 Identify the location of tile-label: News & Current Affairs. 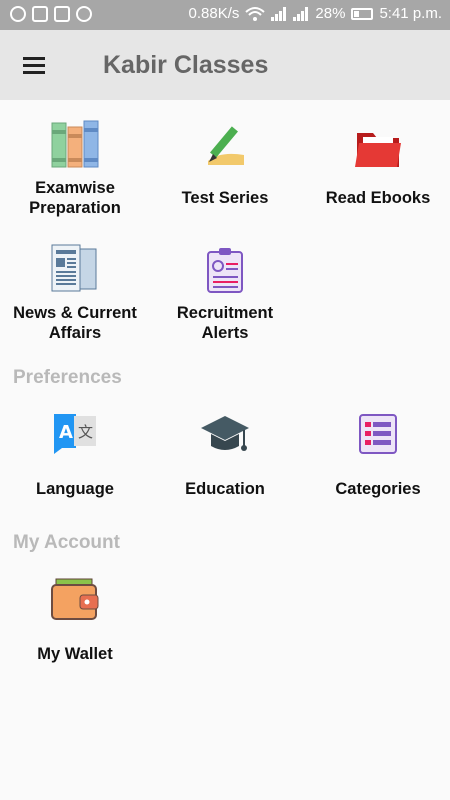
(75, 323).